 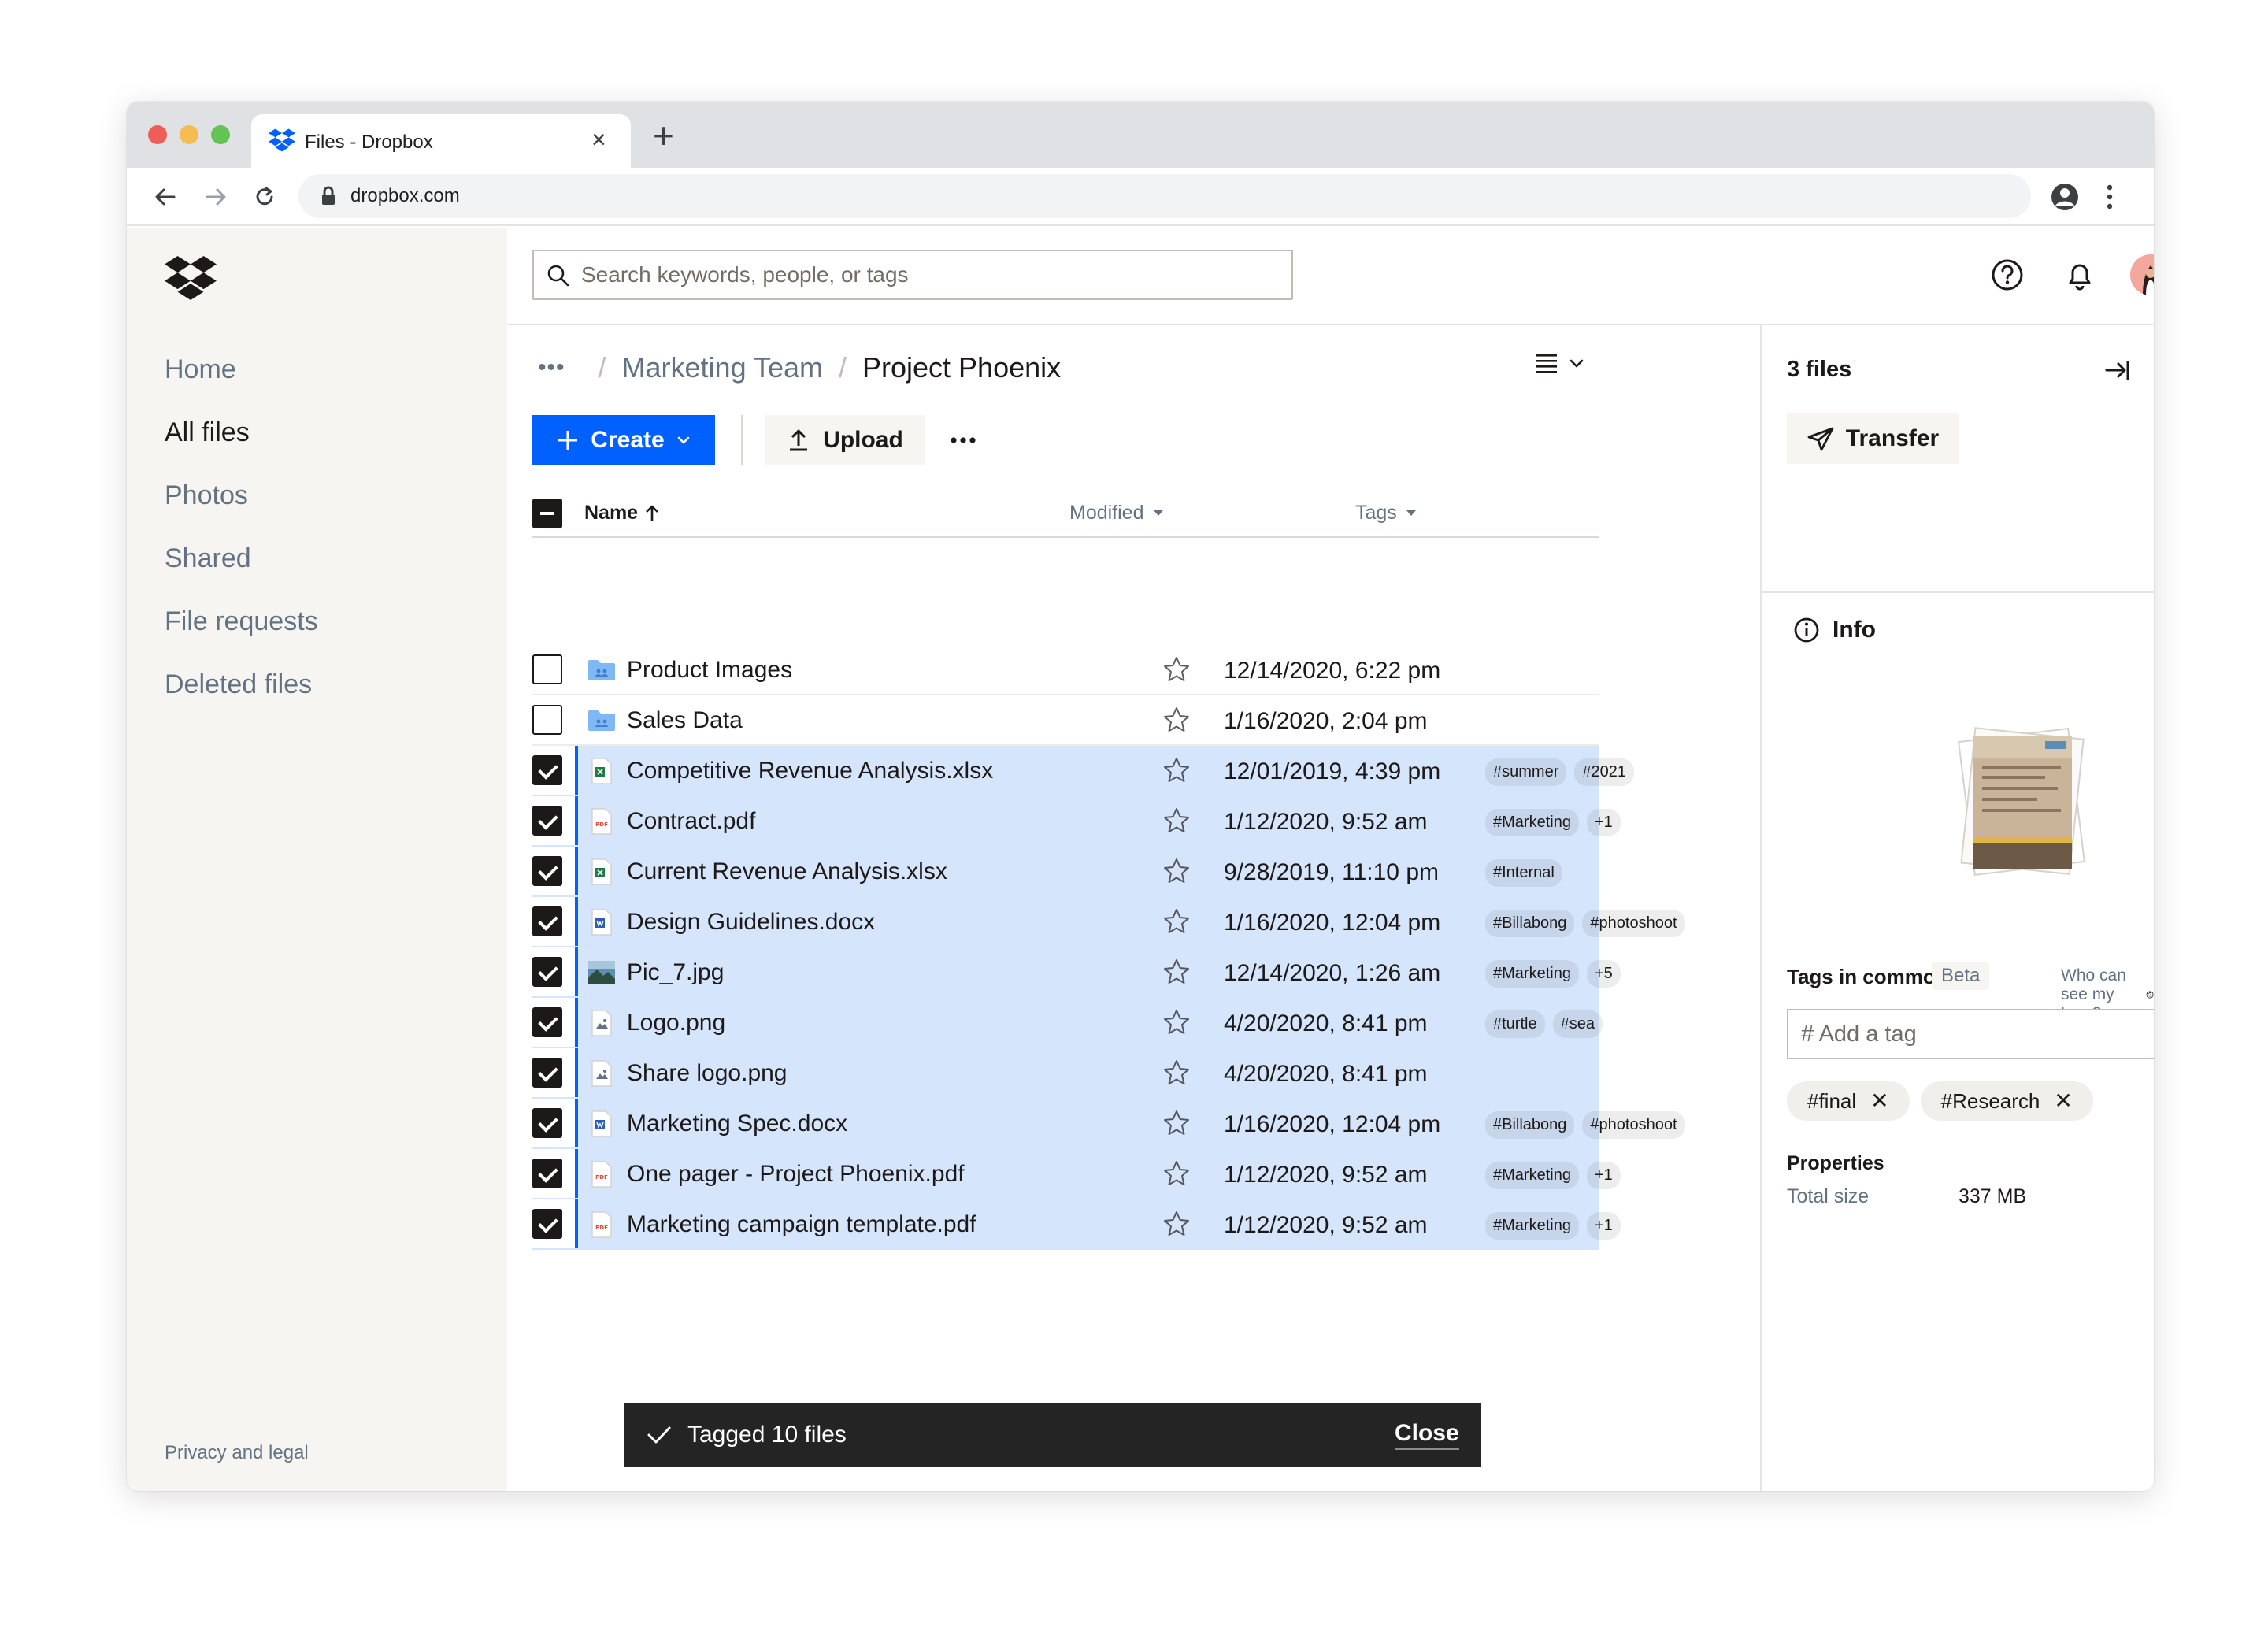 What do you see at coordinates (622, 513) in the screenshot?
I see `column-header-name: Name` at bounding box center [622, 513].